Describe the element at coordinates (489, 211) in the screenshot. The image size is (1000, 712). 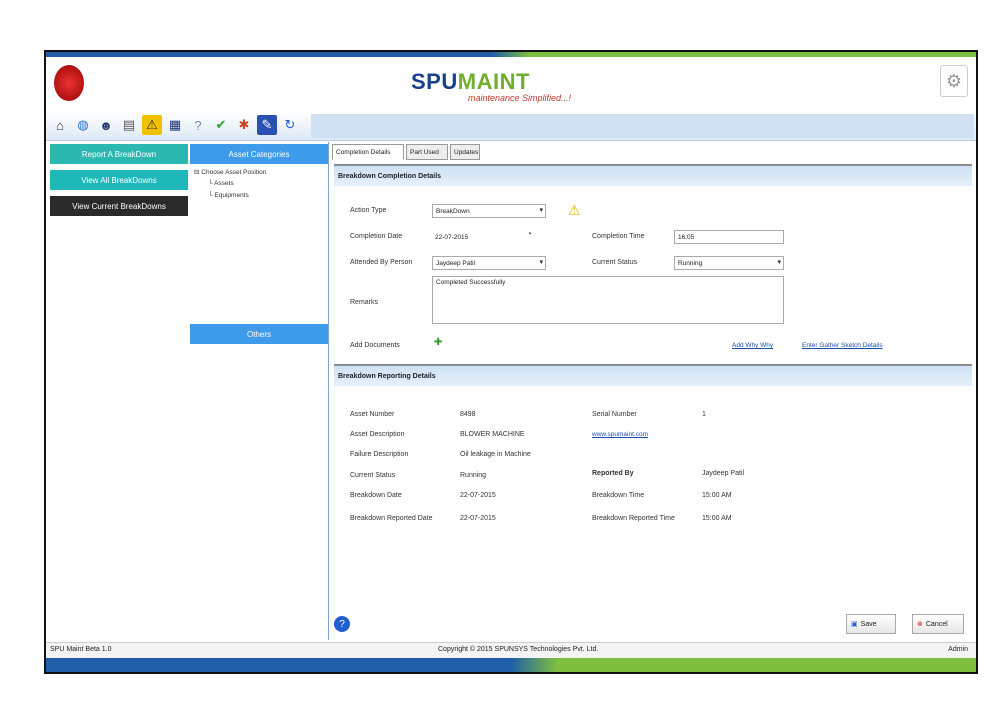
I see `action-type-select: BreakDown ▾` at that location.